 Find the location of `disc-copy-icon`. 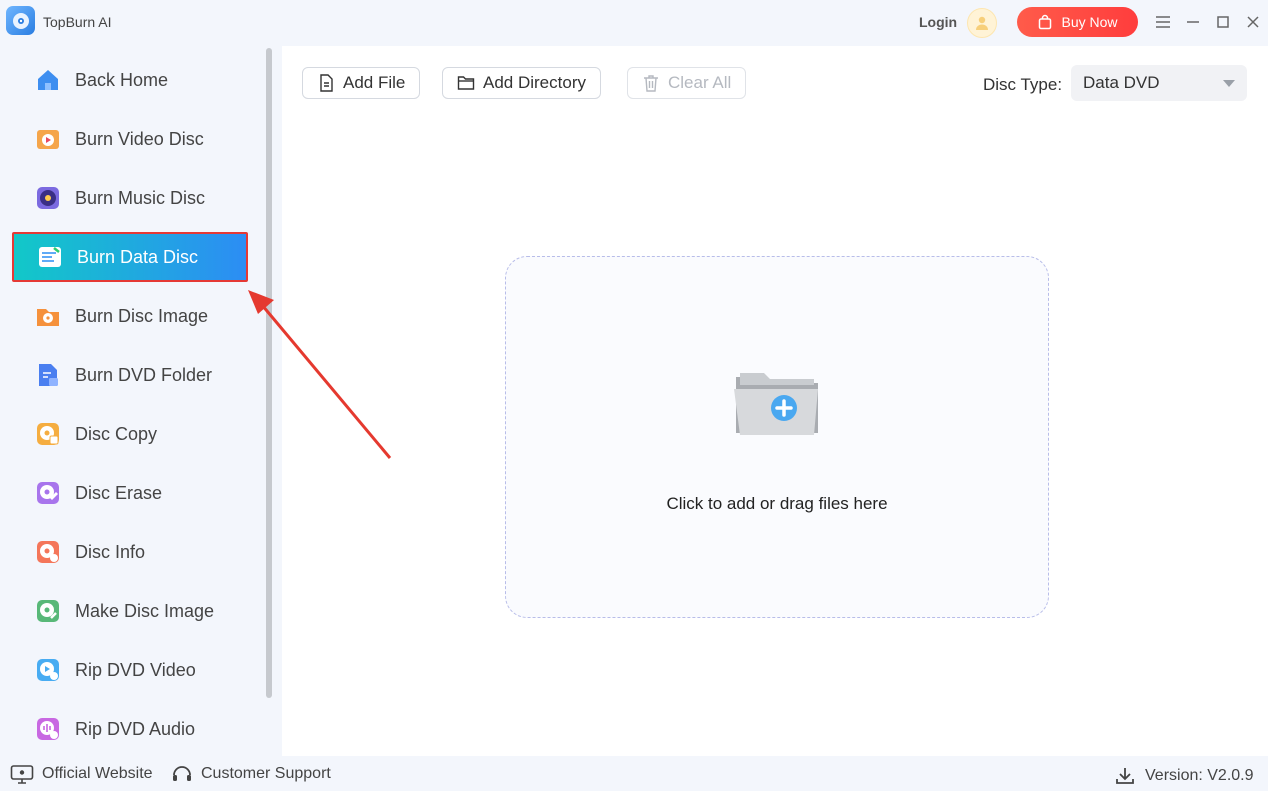

disc-copy-icon is located at coordinates (48, 434).